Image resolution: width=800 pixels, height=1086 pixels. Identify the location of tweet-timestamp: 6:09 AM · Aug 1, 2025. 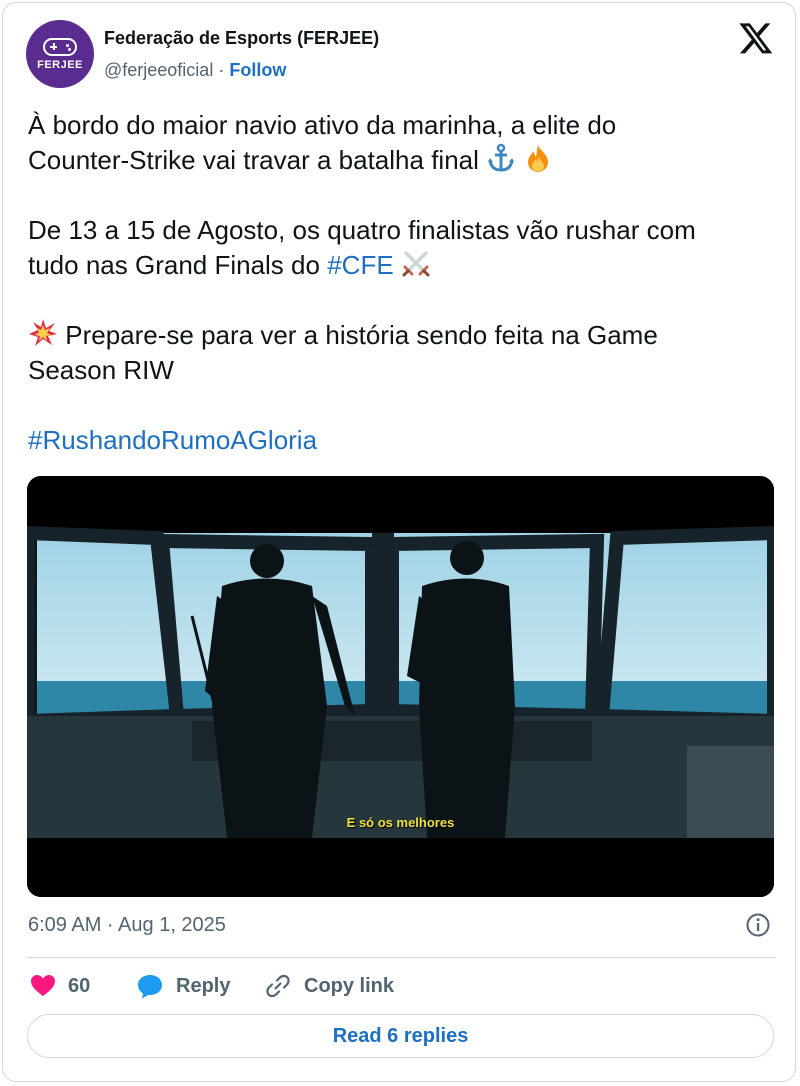
(127, 925).